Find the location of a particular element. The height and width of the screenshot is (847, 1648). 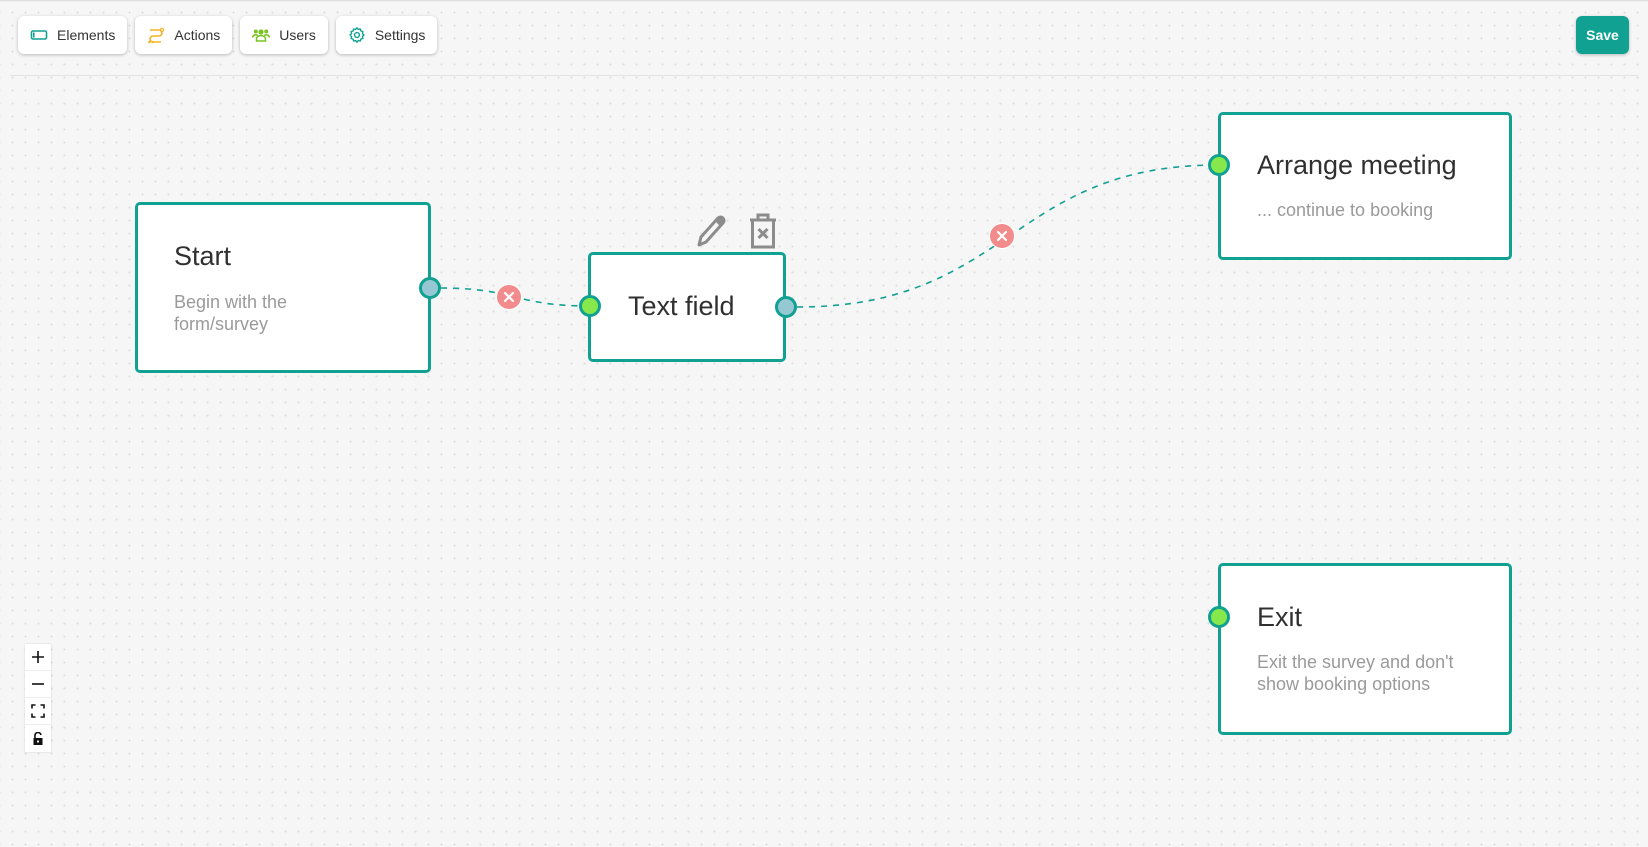

minus-icon is located at coordinates (38, 684).